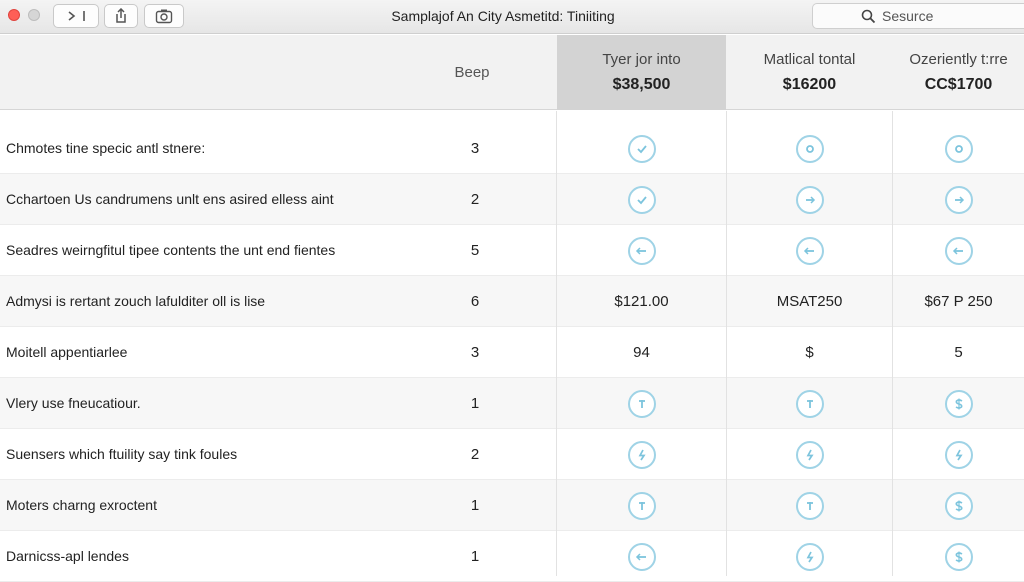 This screenshot has height=582, width=1024. I want to click on table-row: Moitell appentiarlee 3 94 $5, so click(512, 352).